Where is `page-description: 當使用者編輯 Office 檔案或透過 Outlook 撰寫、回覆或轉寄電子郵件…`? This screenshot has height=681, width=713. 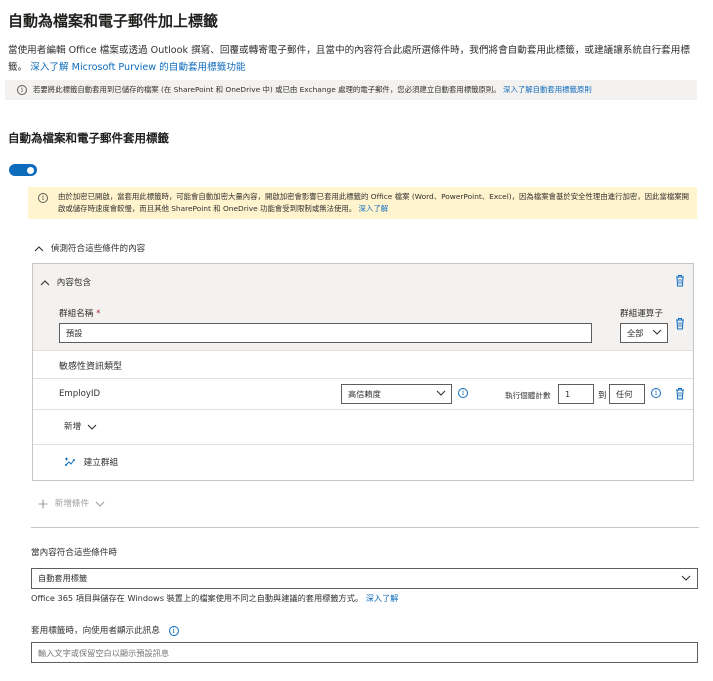
page-description: 當使用者編輯 Office 檔案或透過 Outlook 撰寫、回覆或轉寄電子郵件… is located at coordinates (355, 59).